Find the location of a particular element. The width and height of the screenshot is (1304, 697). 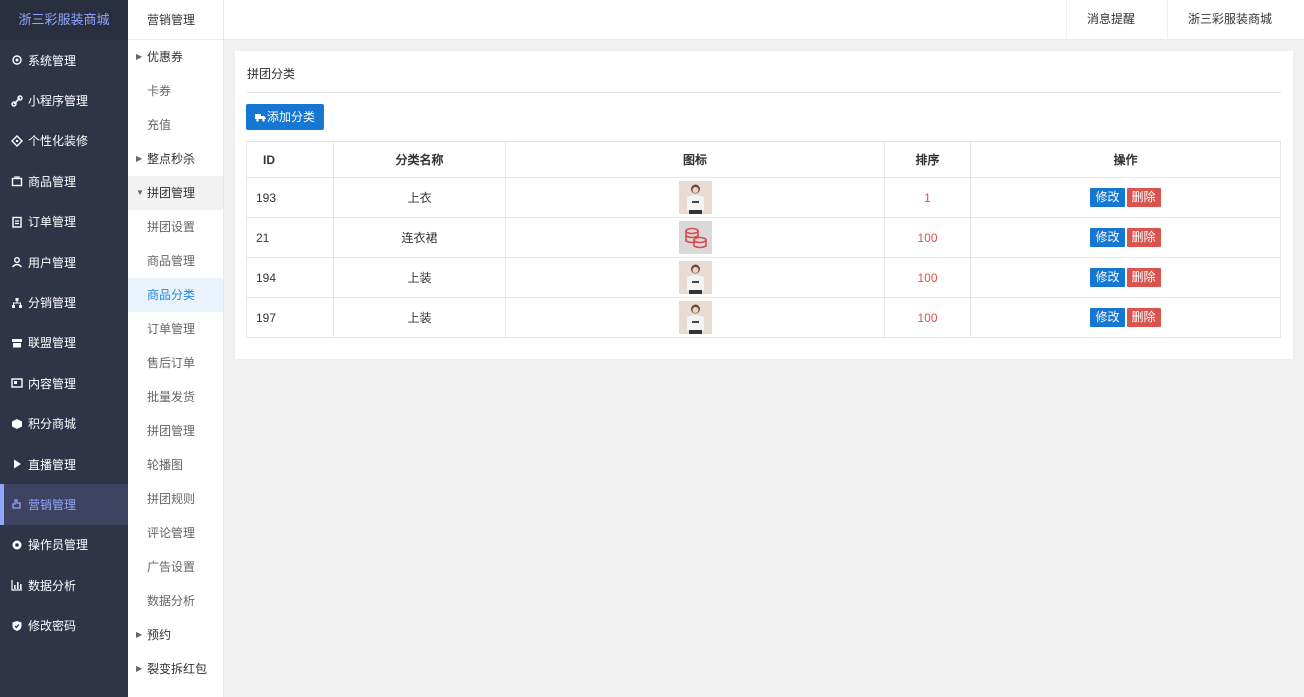

sub-item-card: 卡券 is located at coordinates (175, 91).